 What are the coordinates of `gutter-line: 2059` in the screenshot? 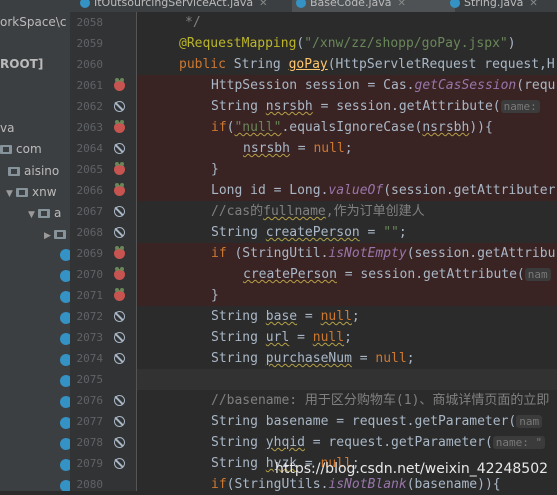 It's located at (103, 43).